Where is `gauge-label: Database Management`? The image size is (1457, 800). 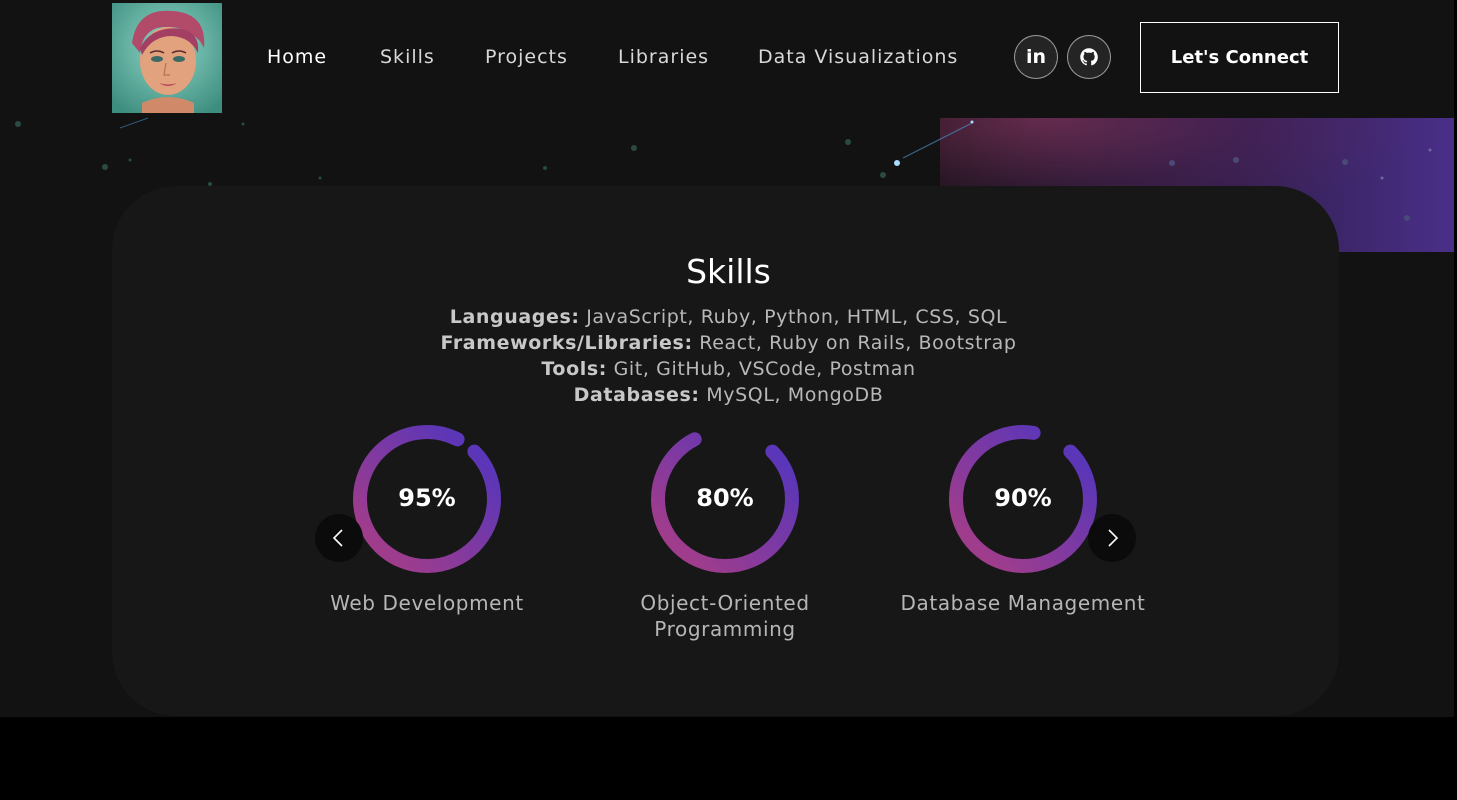 gauge-label: Database Management is located at coordinates (1023, 603).